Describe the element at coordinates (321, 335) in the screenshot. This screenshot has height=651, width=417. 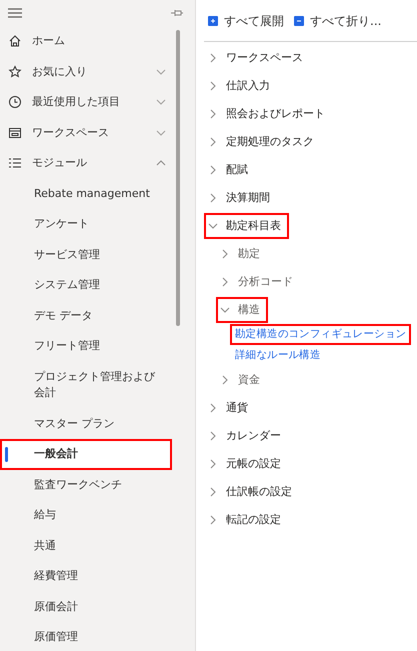
I see `tree-link: 勘定構造のコンフィギュレーション` at that location.